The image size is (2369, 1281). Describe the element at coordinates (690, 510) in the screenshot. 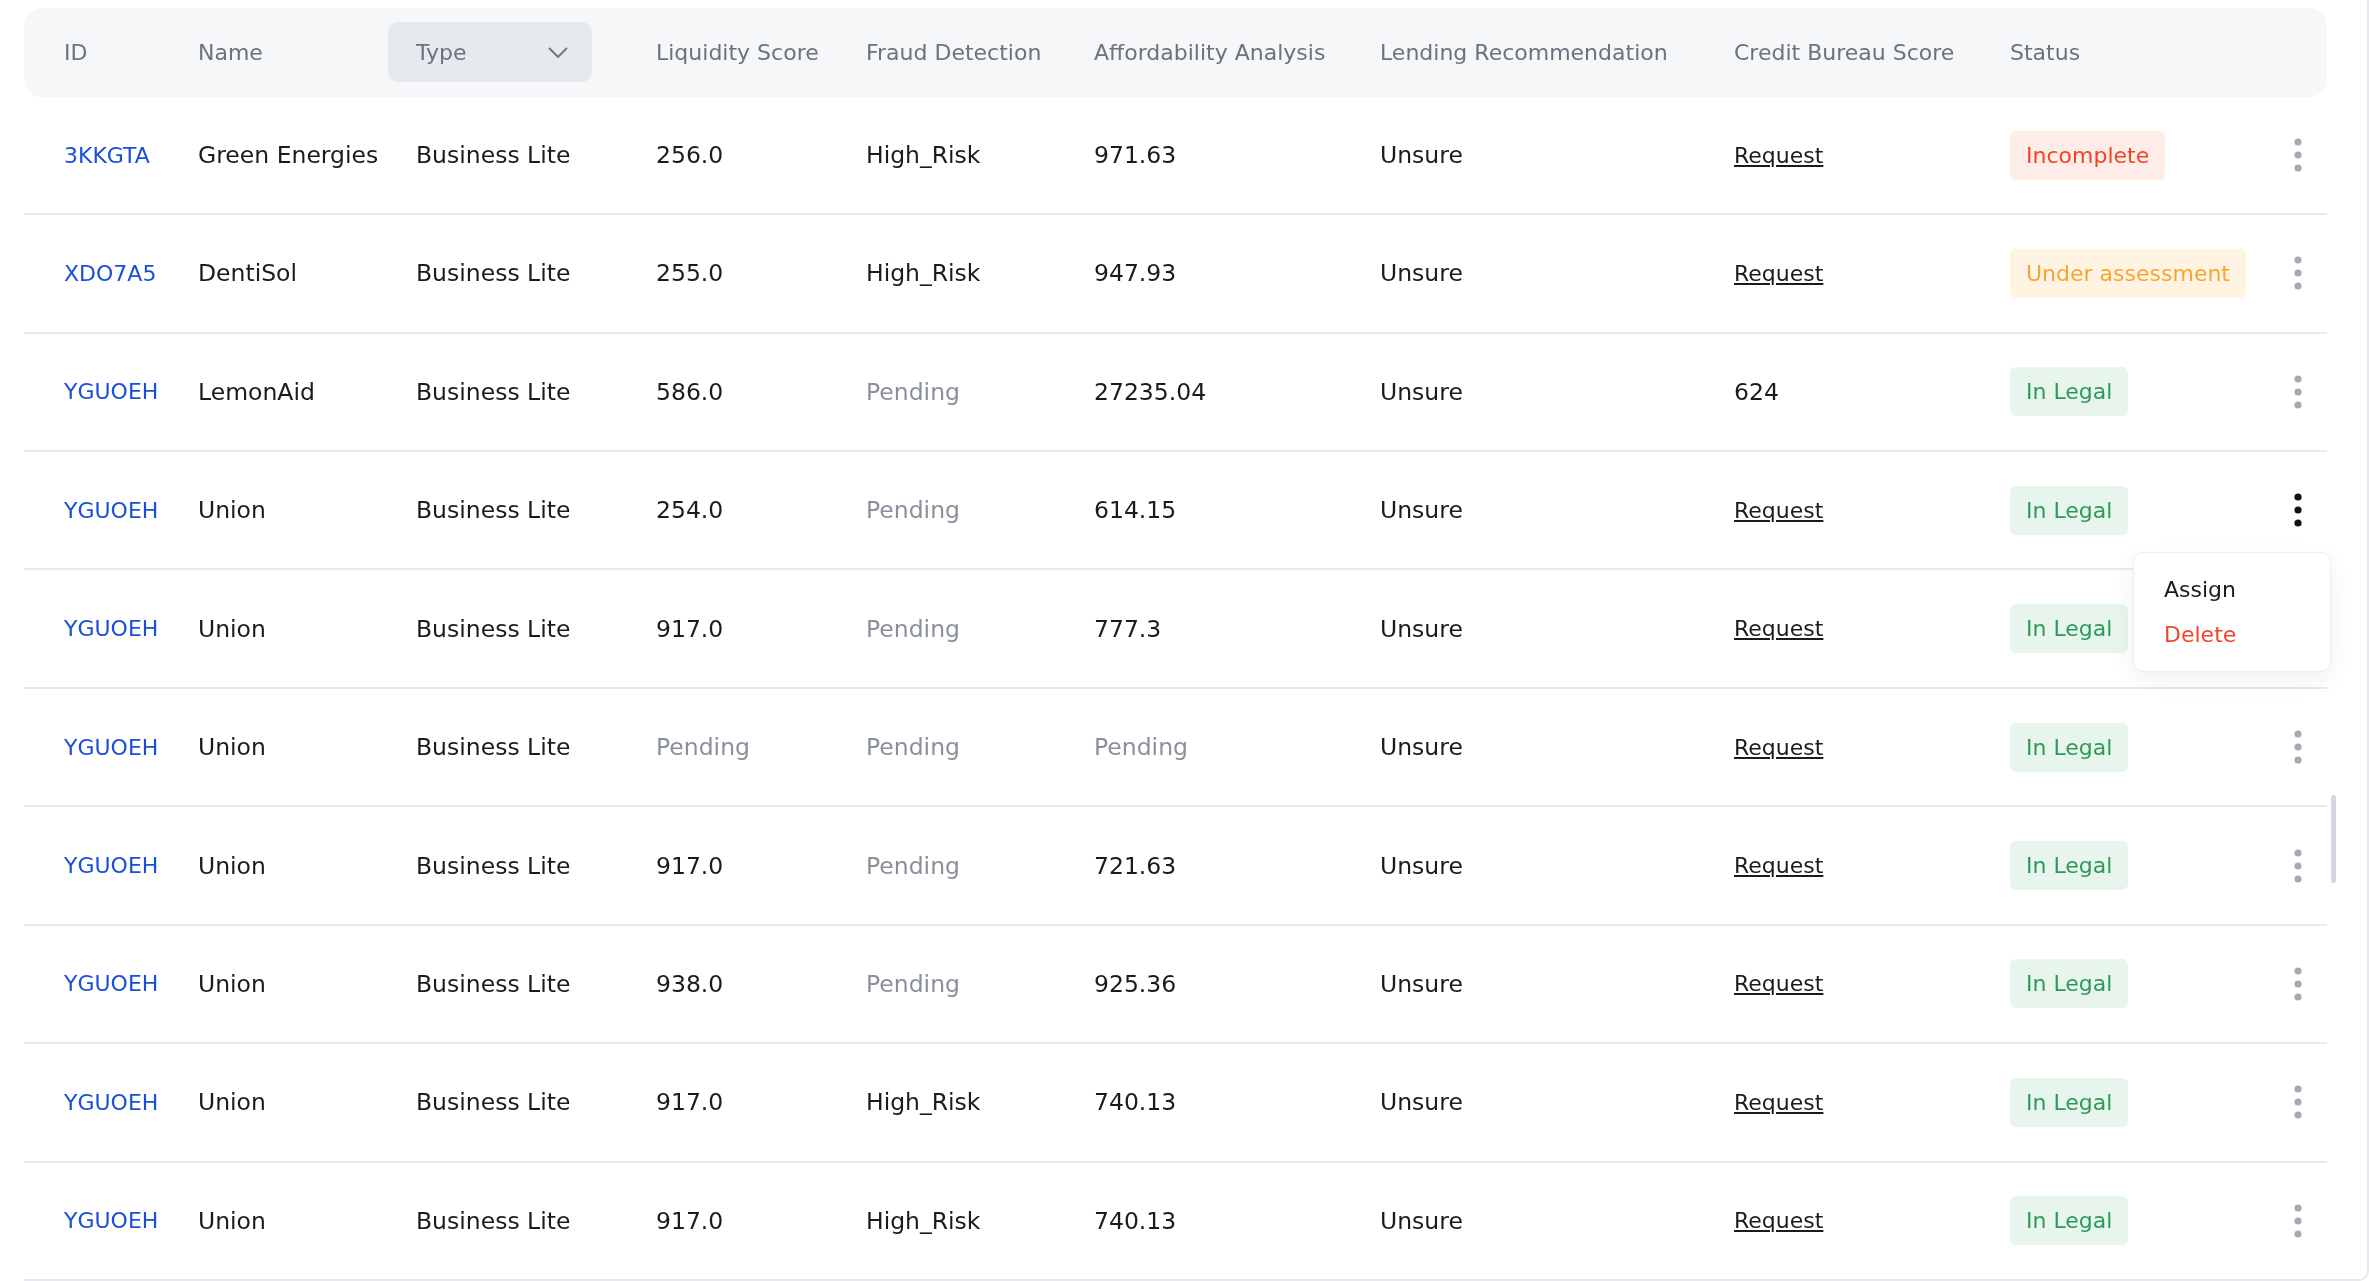

I see `table-cell-text: 254.0` at that location.